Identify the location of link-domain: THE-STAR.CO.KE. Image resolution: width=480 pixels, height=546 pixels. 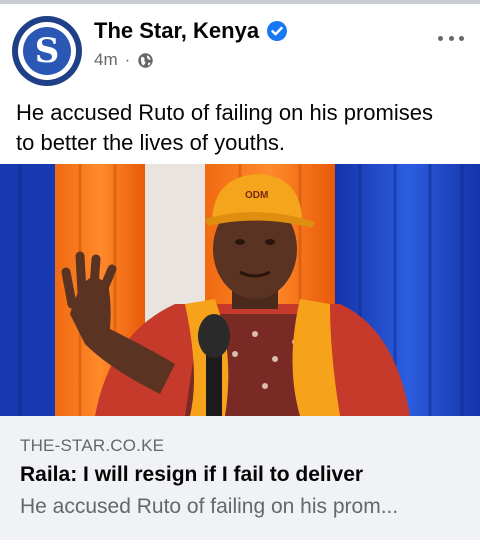
(92, 445).